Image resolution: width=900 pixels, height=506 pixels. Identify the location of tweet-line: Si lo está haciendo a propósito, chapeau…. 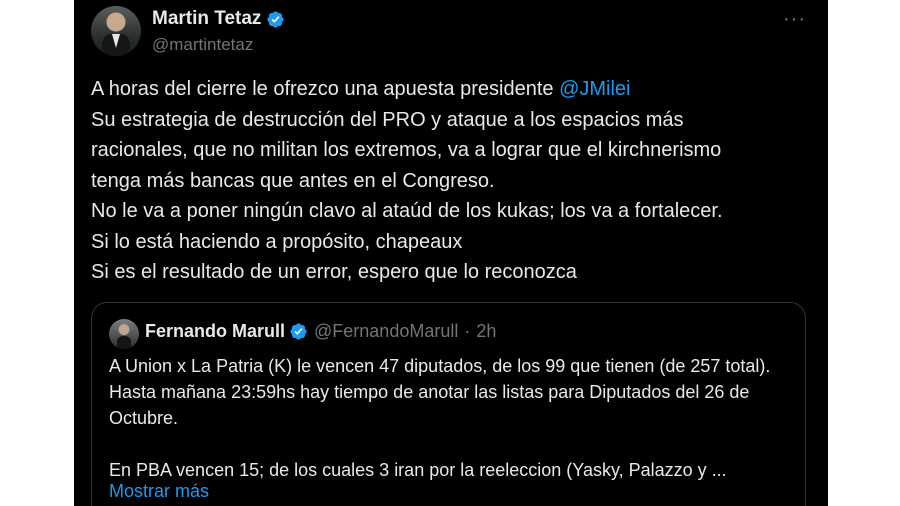
(277, 241).